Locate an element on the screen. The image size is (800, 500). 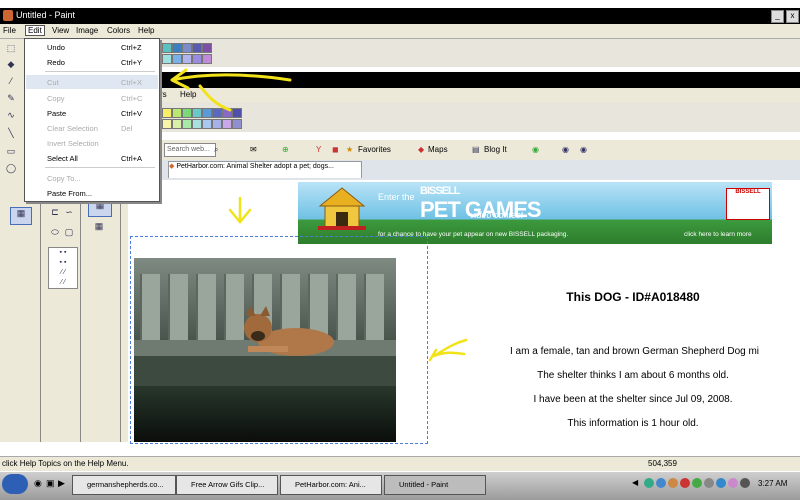
taskbar-item-active: Untitled - Paint is located at coordinates (435, 485).